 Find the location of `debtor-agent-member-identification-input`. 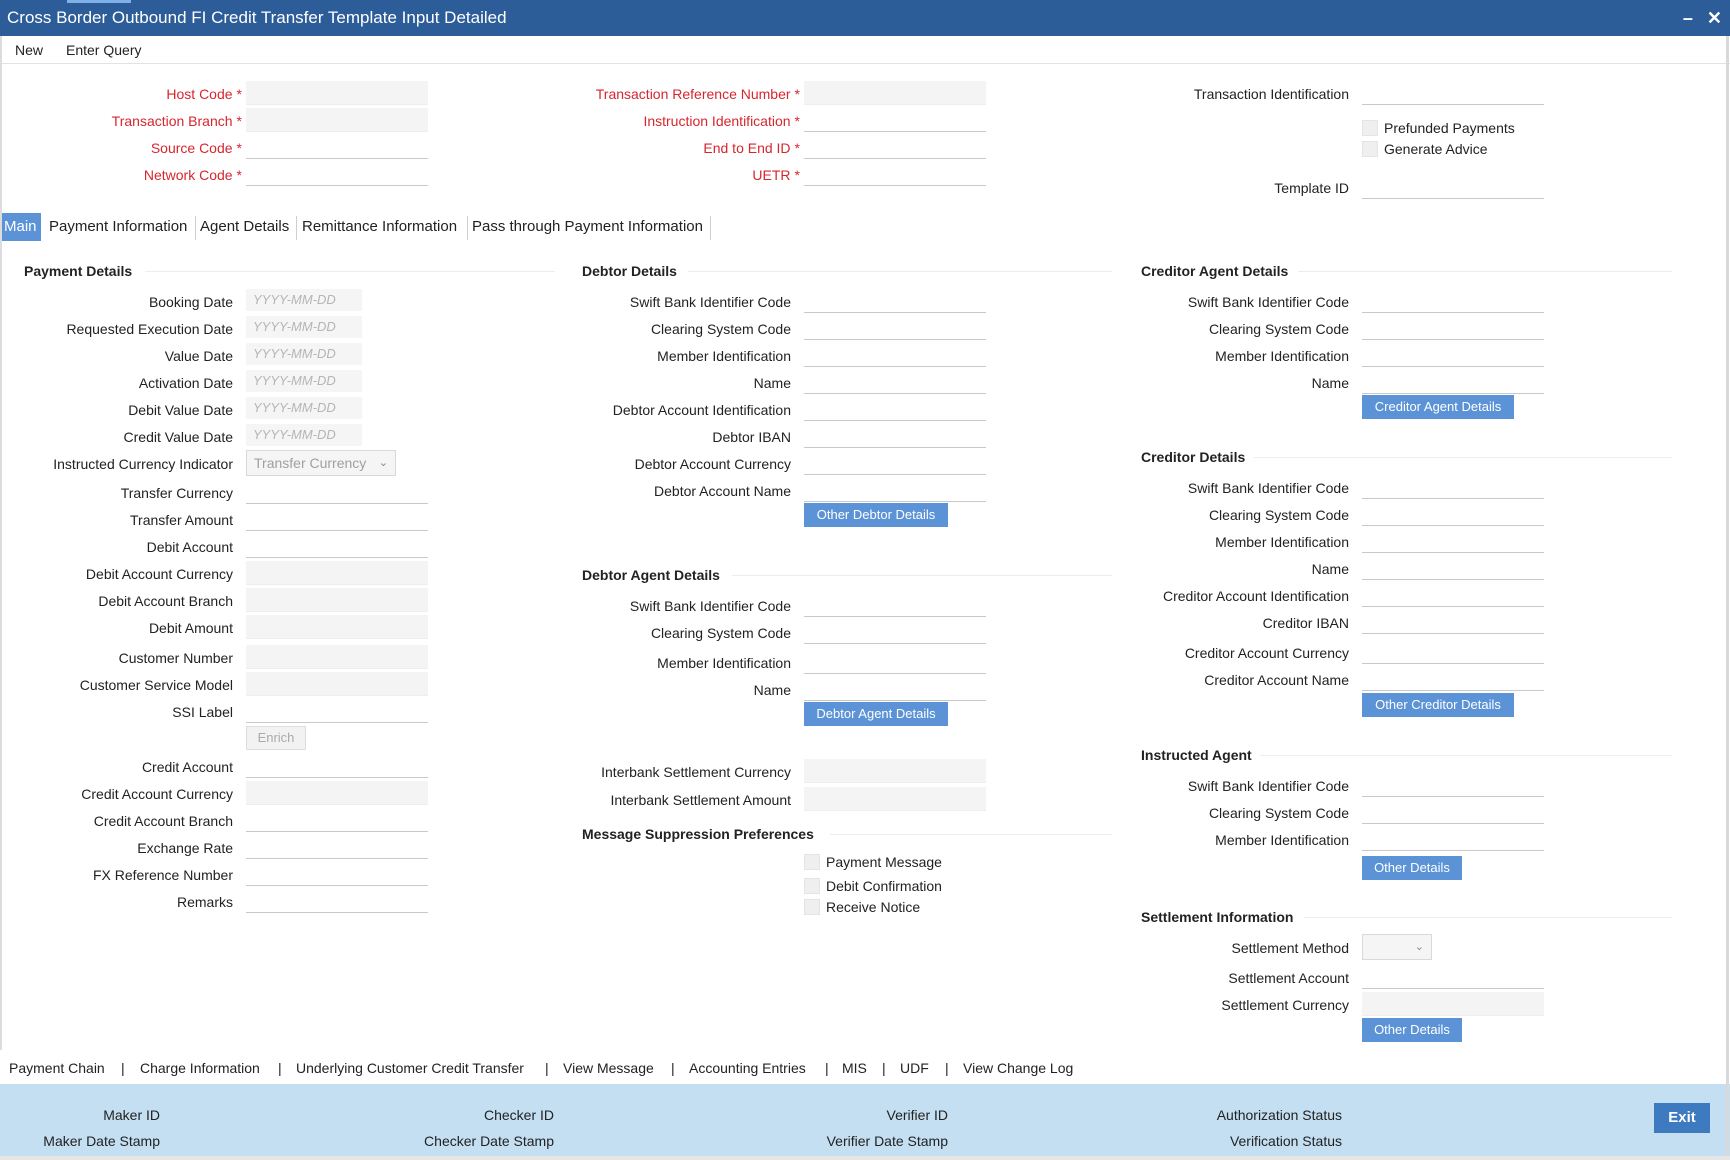

debtor-agent-member-identification-input is located at coordinates (895, 662).